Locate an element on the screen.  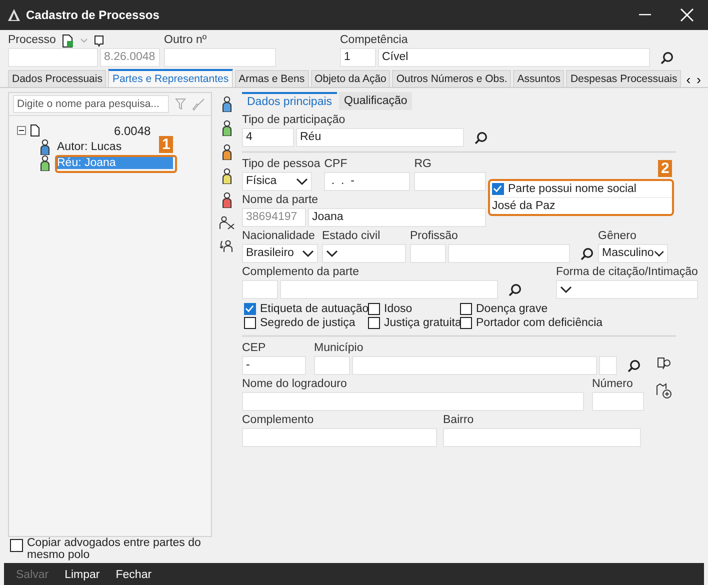
tab: Armas e Bens is located at coordinates (271, 78).